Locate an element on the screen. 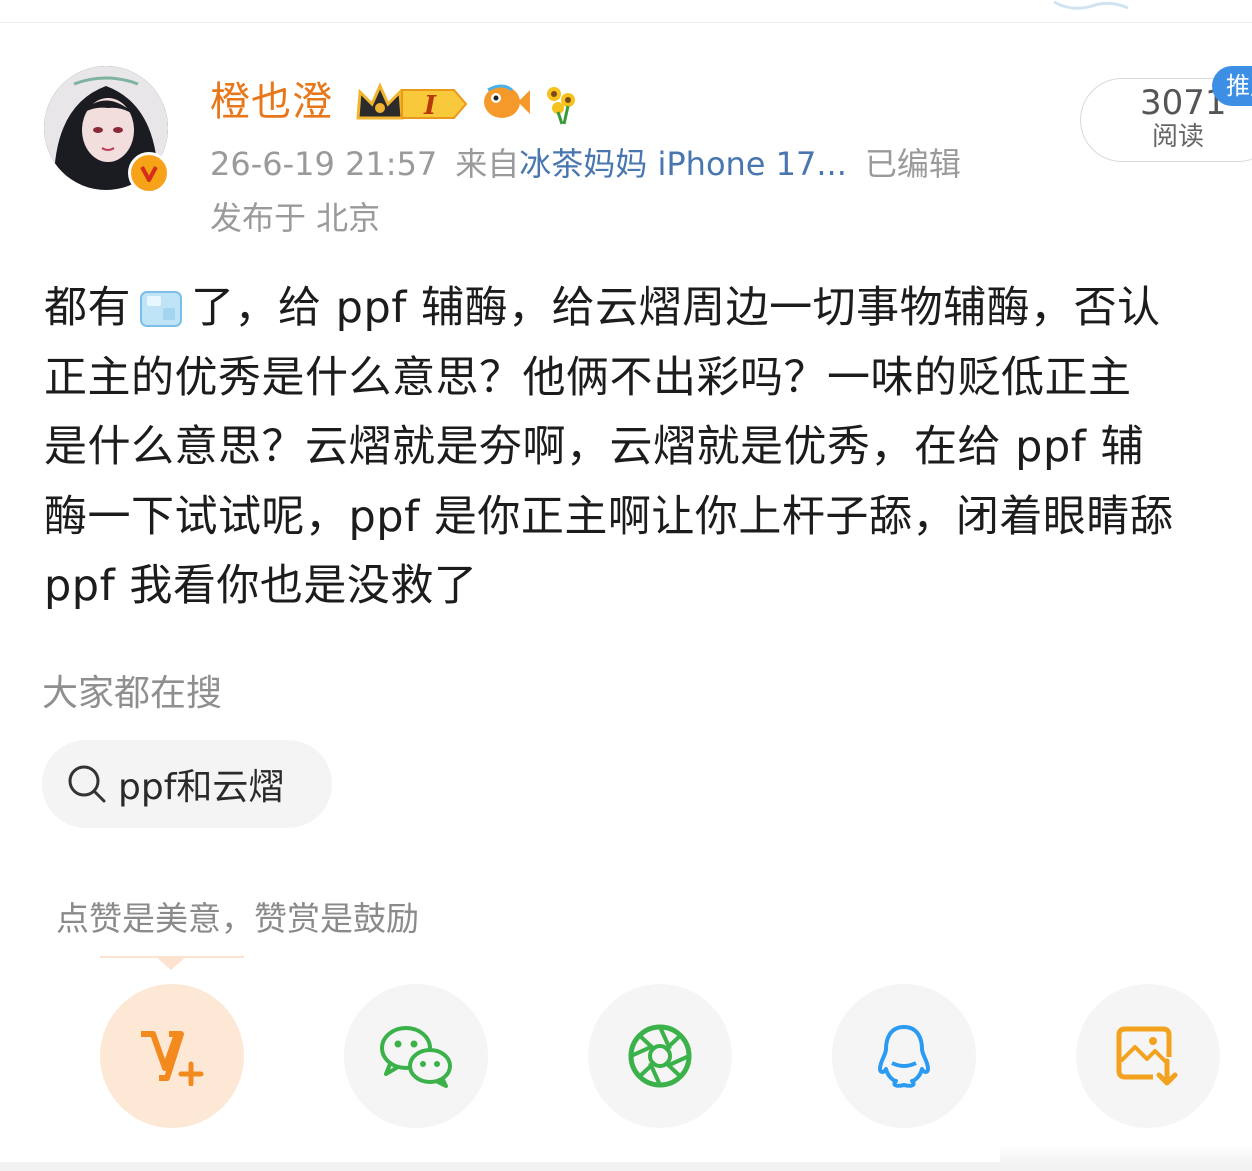  qq-icon is located at coordinates (904, 1056).